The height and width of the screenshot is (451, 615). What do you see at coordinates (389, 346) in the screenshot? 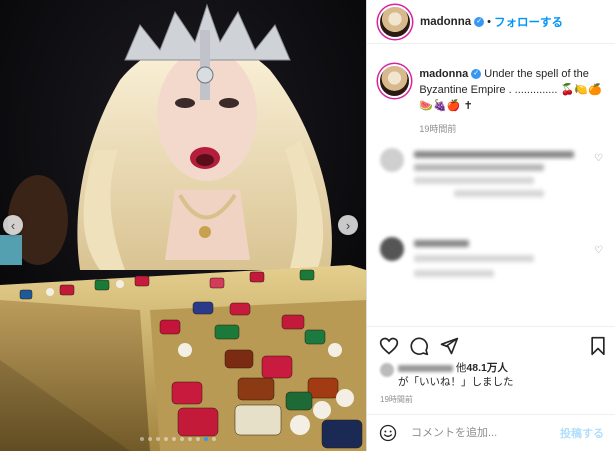
I see `heart-icon` at bounding box center [389, 346].